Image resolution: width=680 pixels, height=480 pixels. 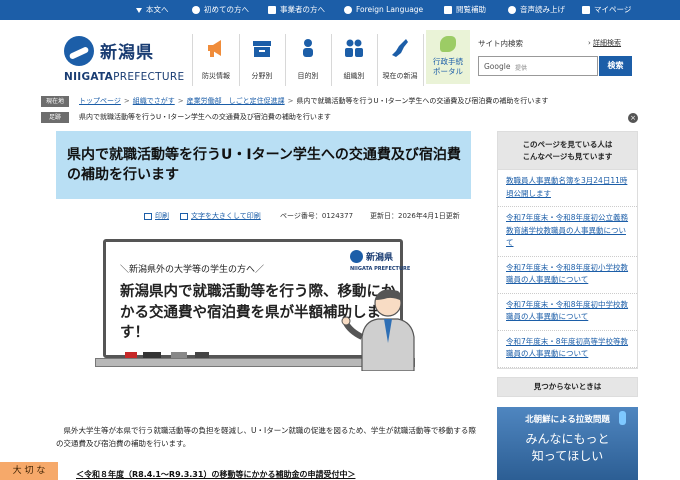 What do you see at coordinates (131, 355) in the screenshot?
I see `marker-red` at bounding box center [131, 355].